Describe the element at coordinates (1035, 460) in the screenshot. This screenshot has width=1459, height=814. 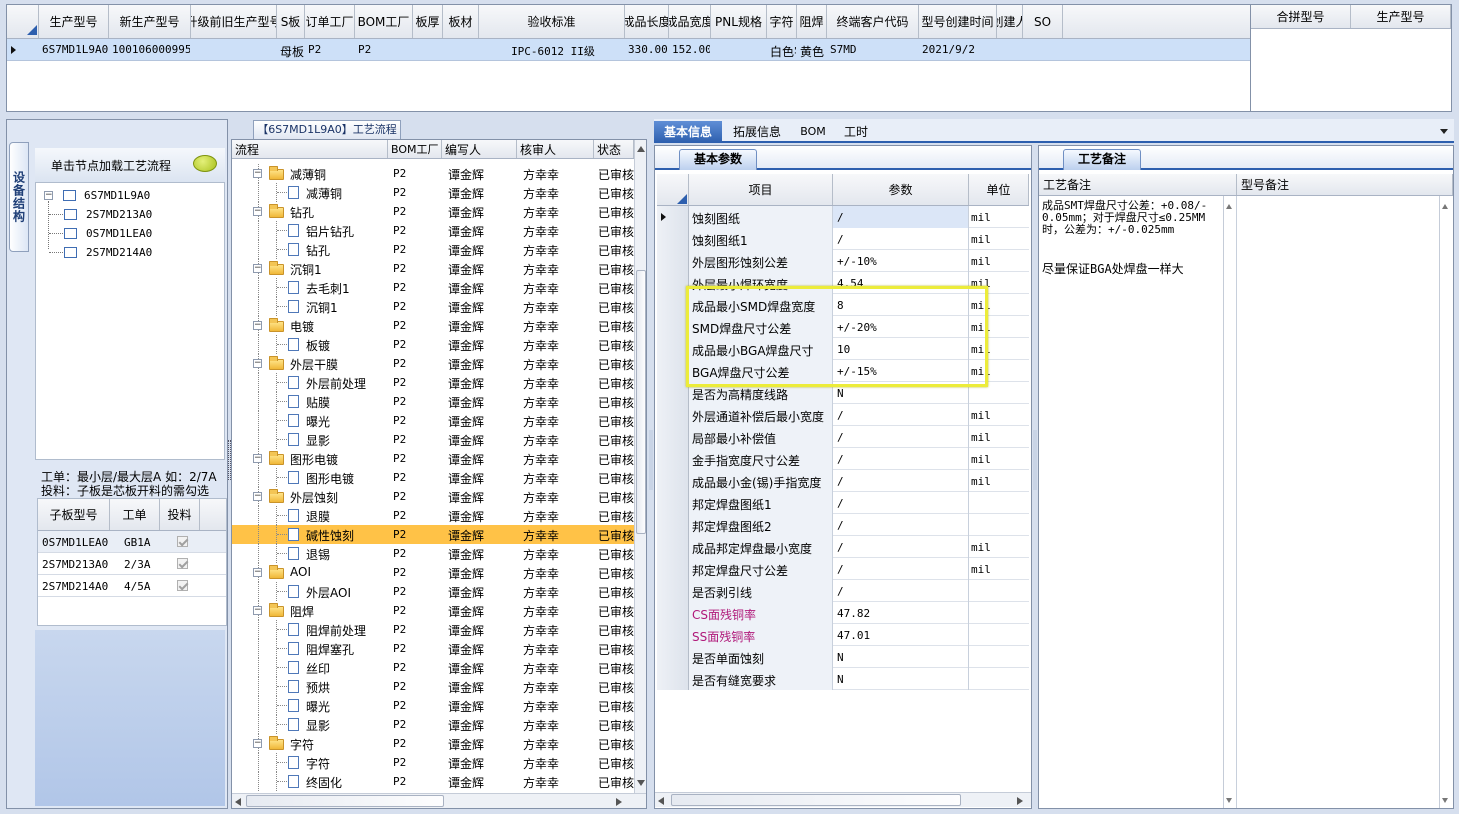
I see `splitter-right` at that location.